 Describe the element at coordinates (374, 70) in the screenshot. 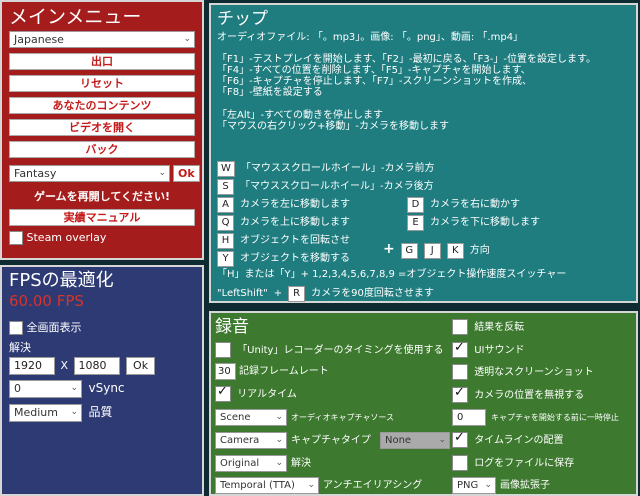

I see `tips-line: 「F4」-すべての位置を削除します、「F5」-キャプチャを開始します、` at that location.